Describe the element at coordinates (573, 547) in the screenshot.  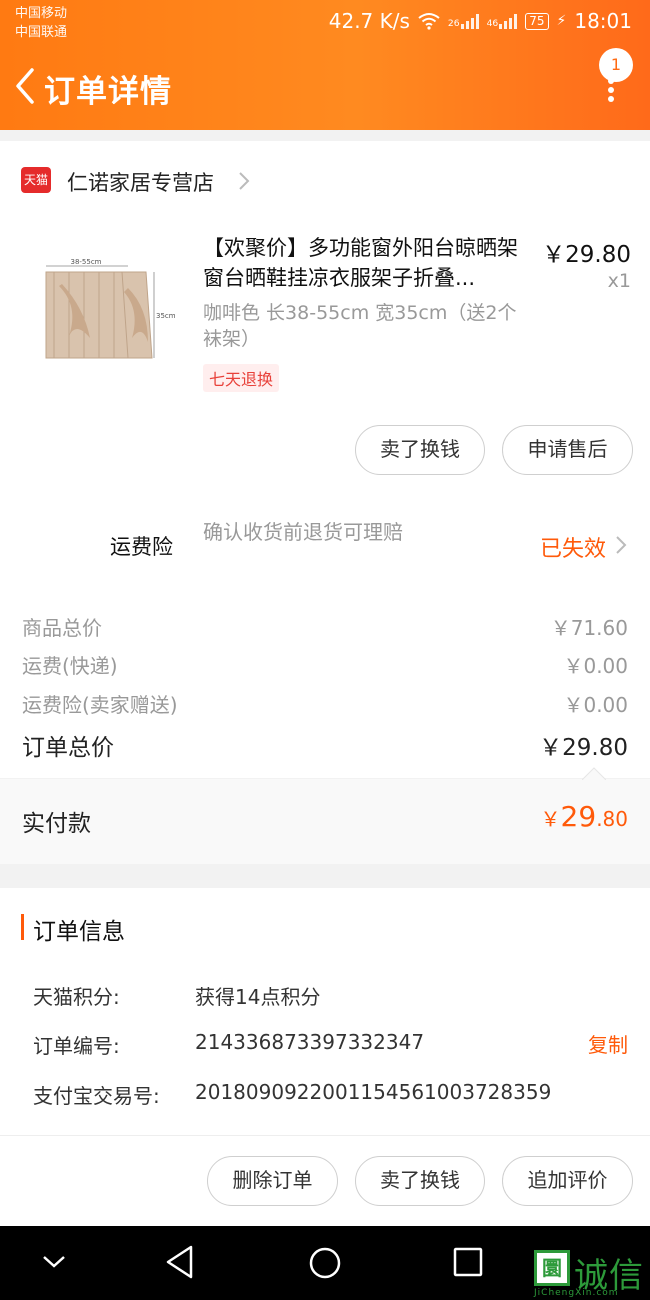
I see `insurance-status: 已失效` at that location.